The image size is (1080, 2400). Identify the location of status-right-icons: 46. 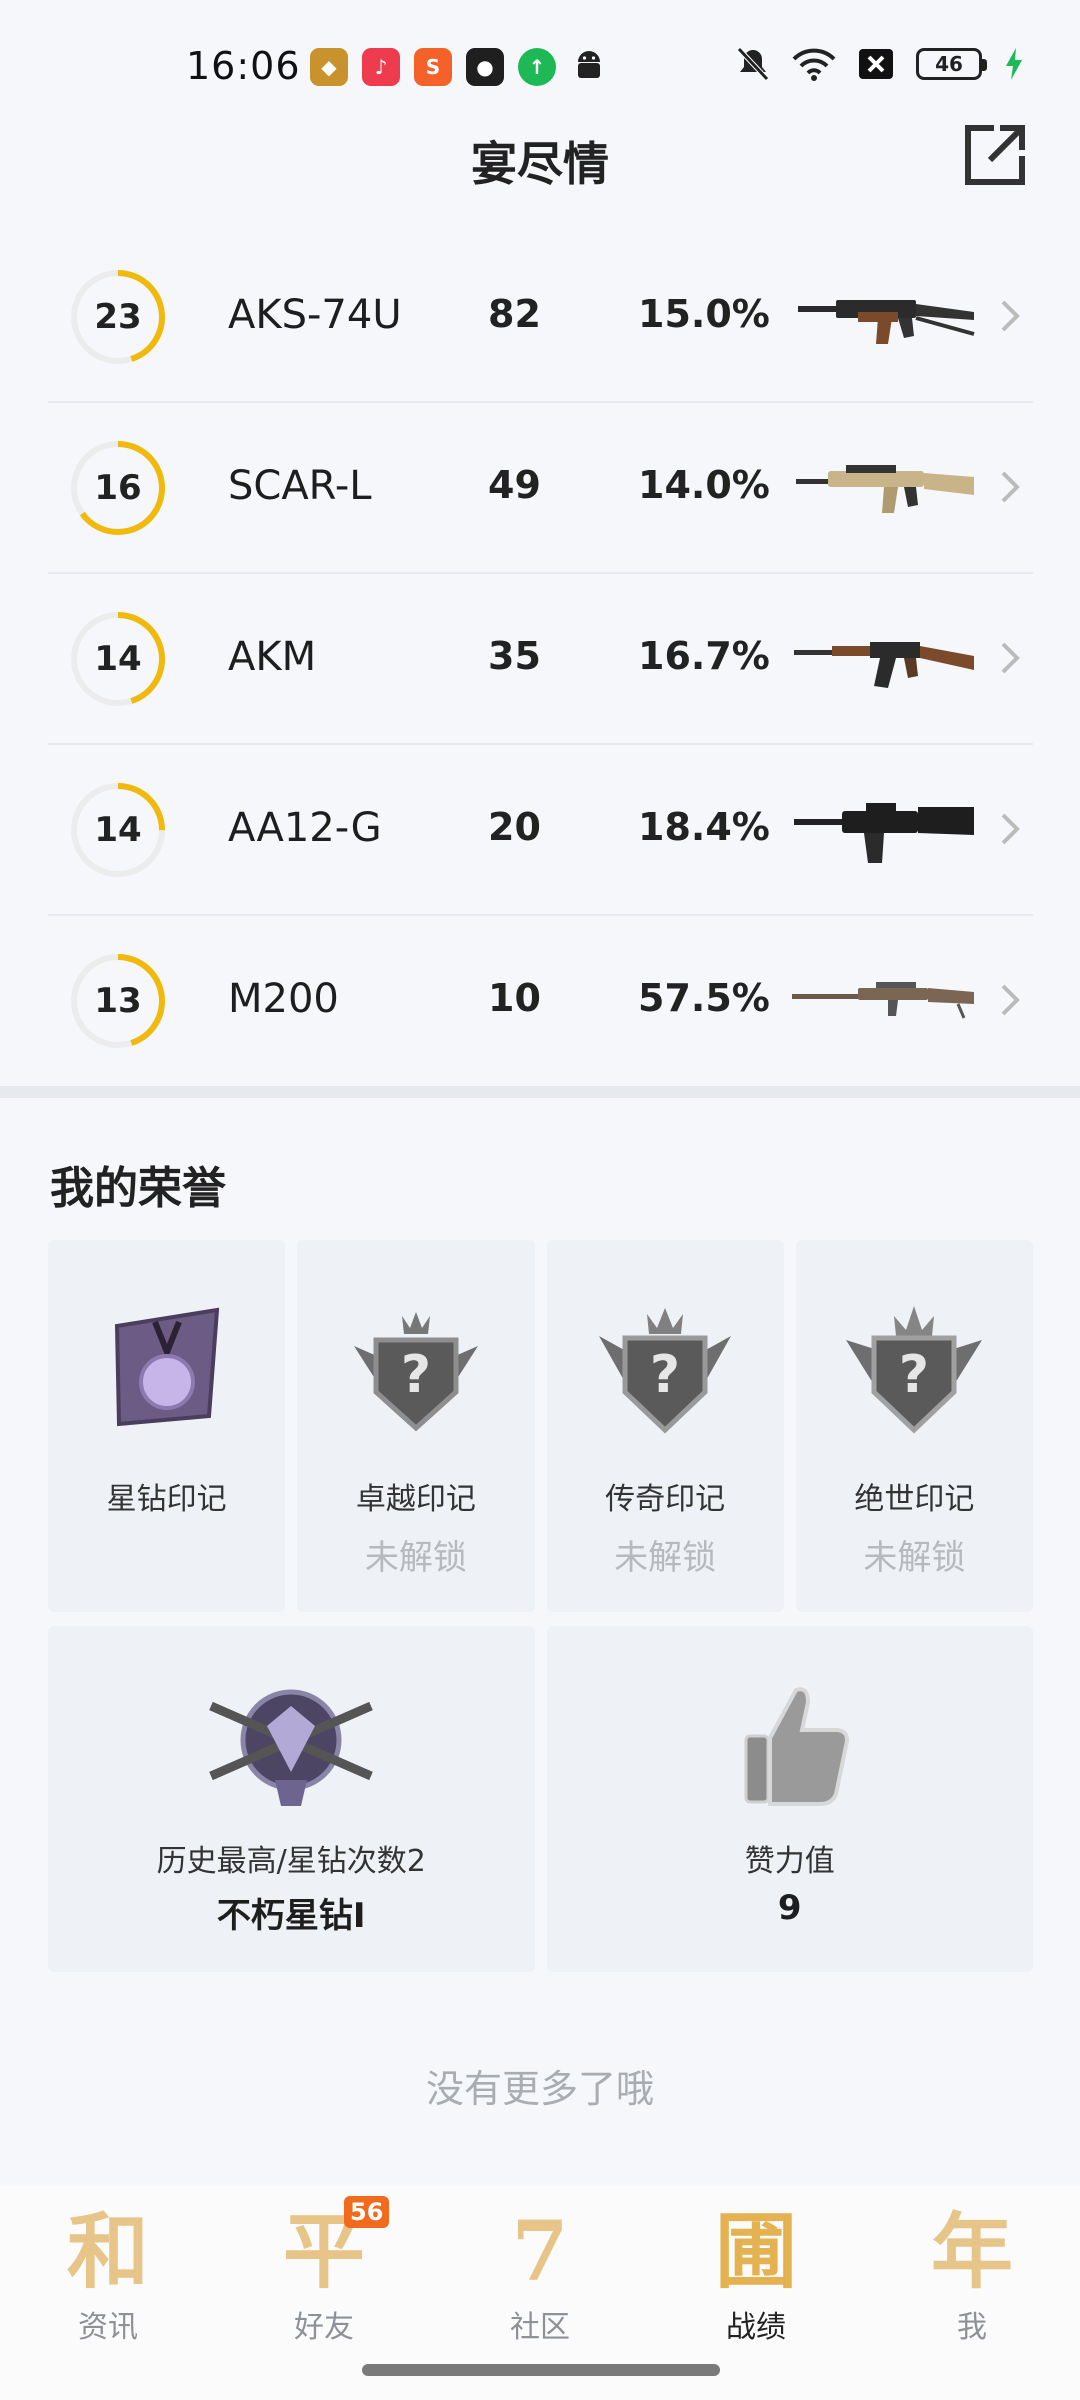
(880, 64).